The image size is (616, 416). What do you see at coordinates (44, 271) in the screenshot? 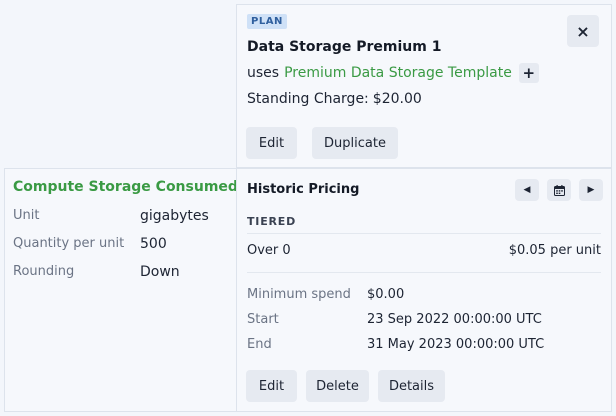
I see `rounding-label: Rounding` at bounding box center [44, 271].